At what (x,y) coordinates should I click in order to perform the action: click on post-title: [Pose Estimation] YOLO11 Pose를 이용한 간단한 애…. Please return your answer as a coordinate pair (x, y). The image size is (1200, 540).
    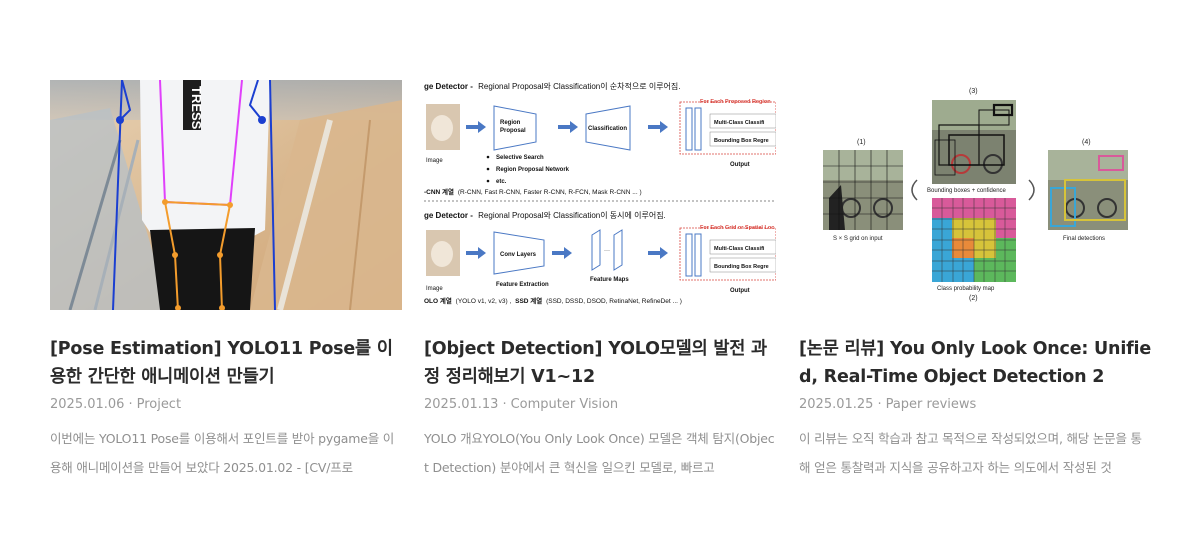
    Looking at the image, I should click on (226, 363).